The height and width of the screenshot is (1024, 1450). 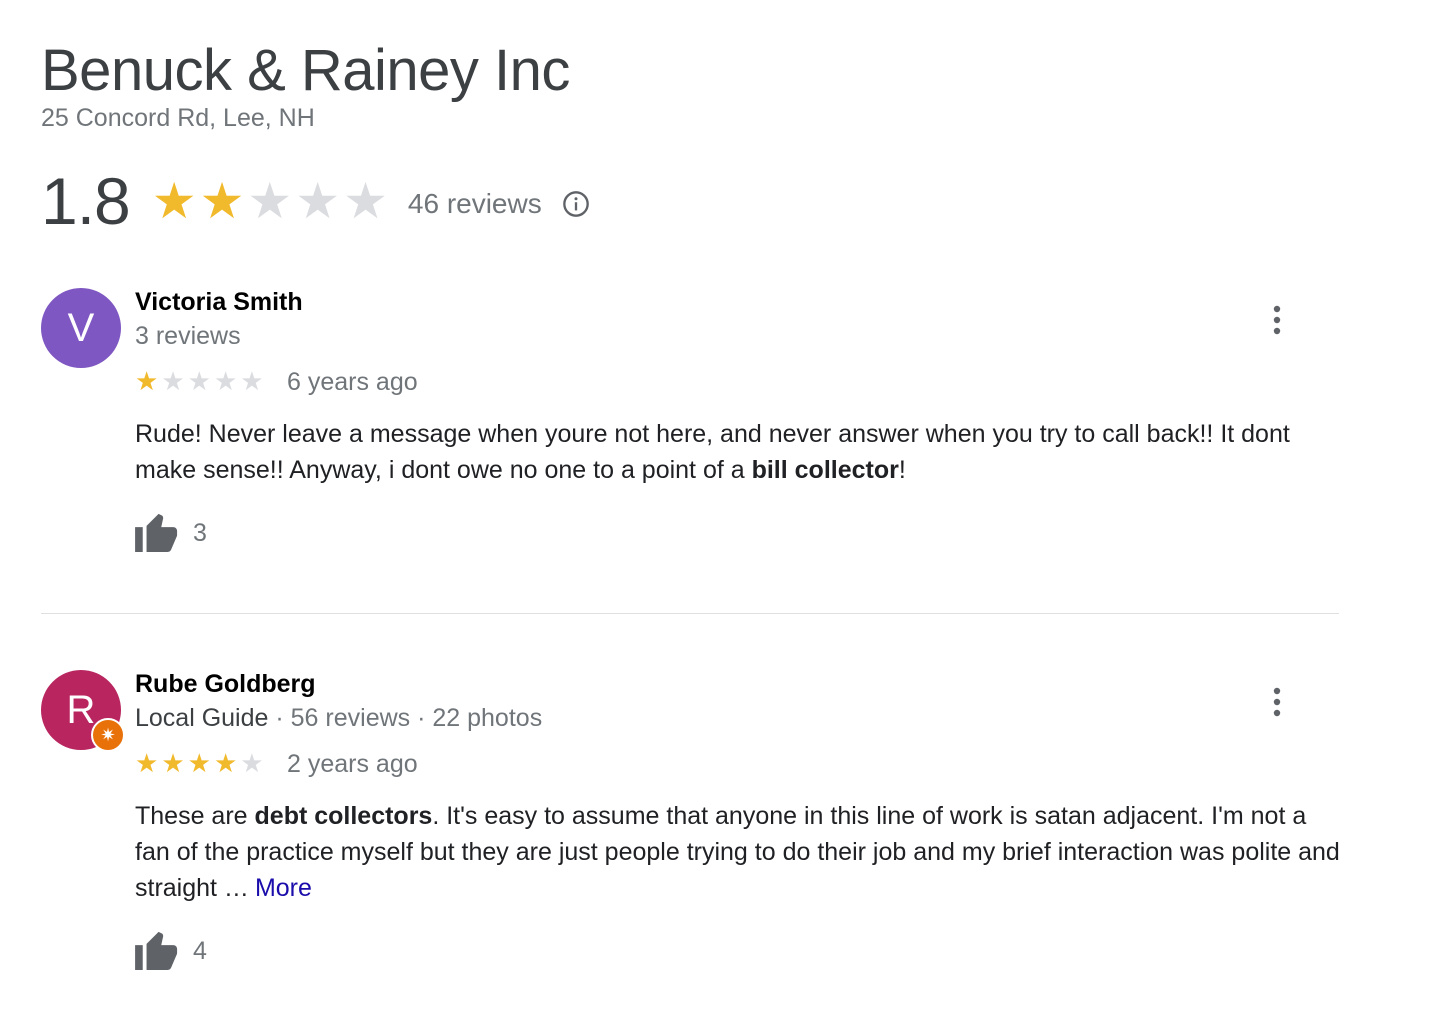 I want to click on local-guide-badge-icon: ✷, so click(x=108, y=735).